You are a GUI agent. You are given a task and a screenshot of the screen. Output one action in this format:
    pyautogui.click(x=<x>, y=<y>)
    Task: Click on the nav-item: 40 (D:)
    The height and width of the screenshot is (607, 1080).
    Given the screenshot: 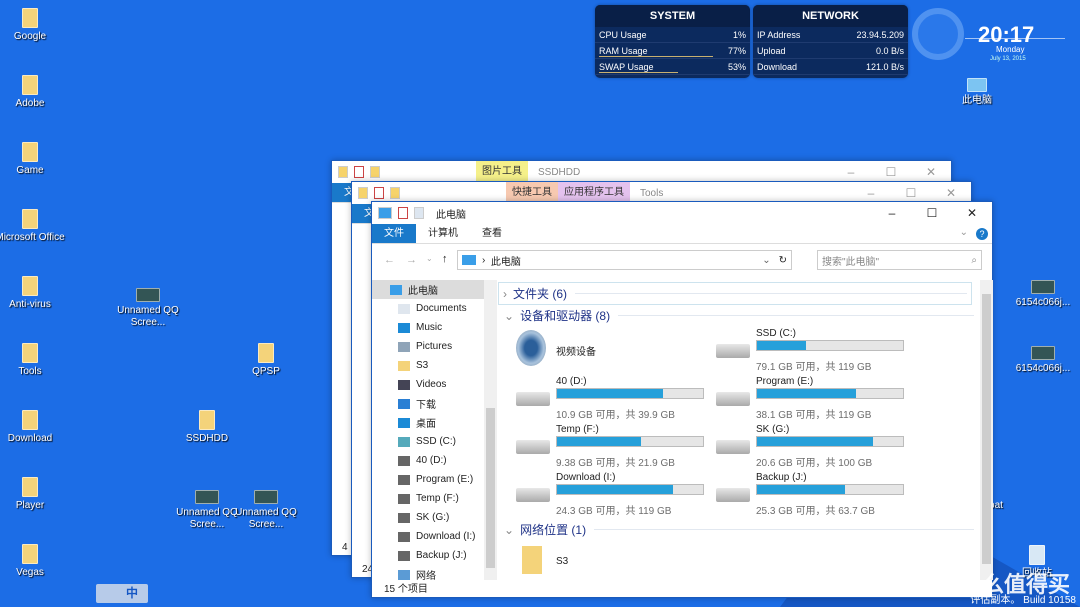 What is the action you would take?
    pyautogui.click(x=428, y=460)
    